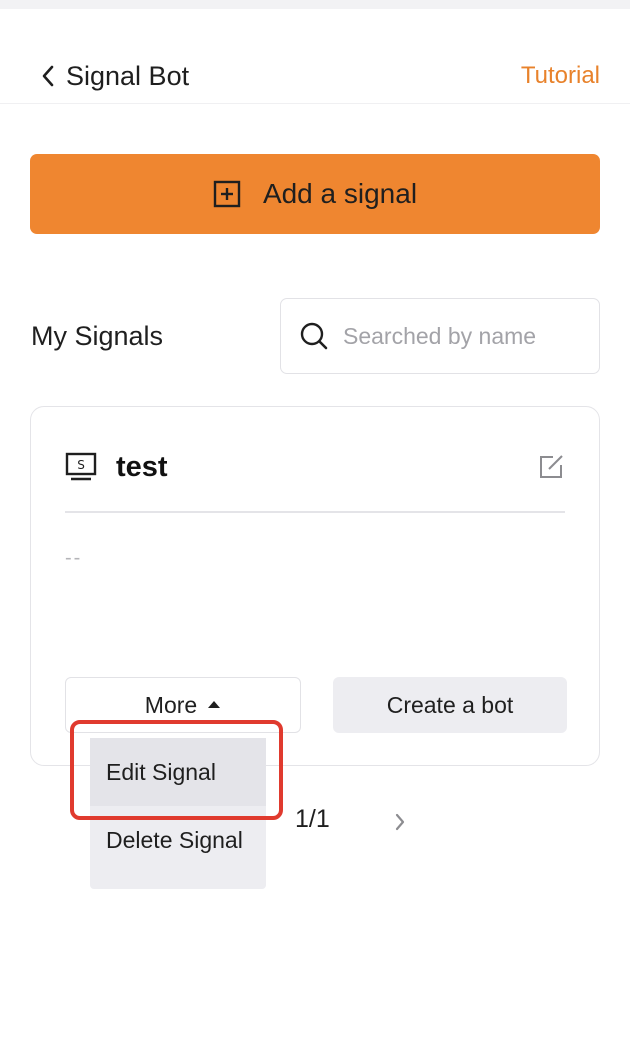 The height and width of the screenshot is (1054, 630). I want to click on more-label: More, so click(171, 704).